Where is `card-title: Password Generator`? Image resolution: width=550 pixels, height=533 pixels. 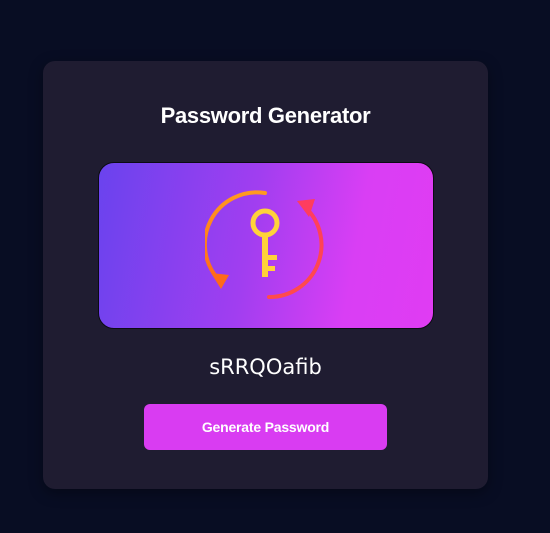
card-title: Password Generator is located at coordinates (265, 115).